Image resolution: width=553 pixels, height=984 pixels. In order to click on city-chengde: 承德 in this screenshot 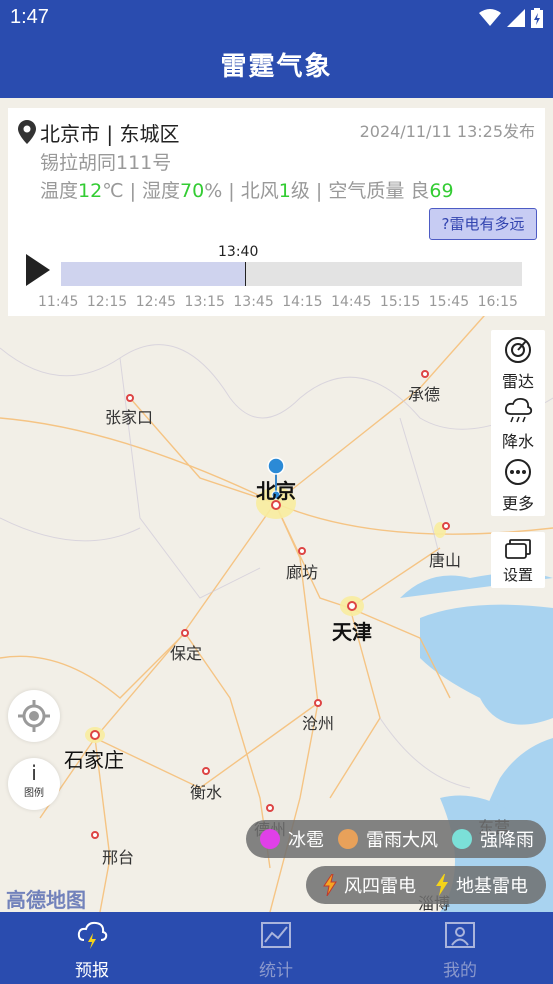, I will do `click(424, 394)`.